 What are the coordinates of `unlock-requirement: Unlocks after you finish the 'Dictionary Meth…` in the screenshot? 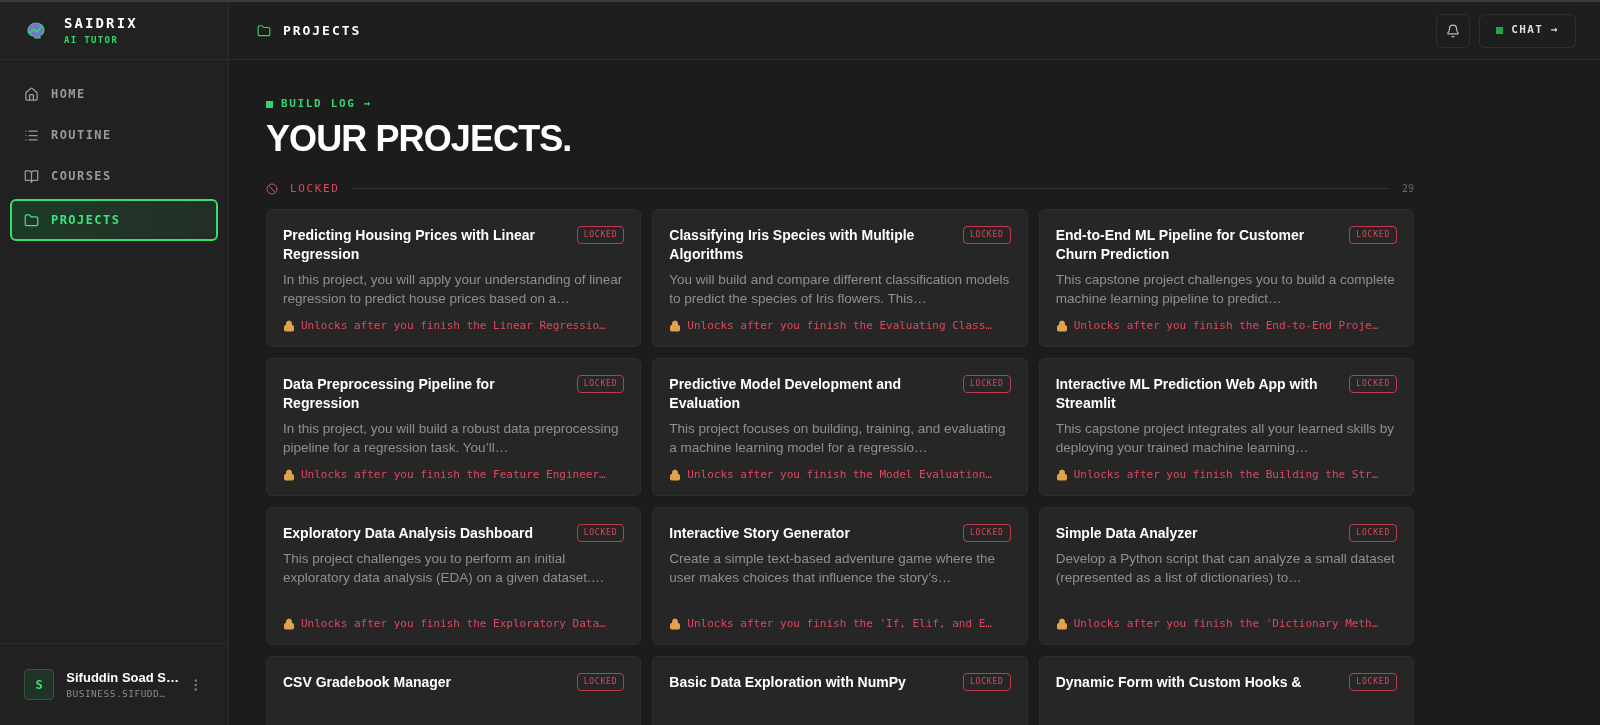 It's located at (1226, 623).